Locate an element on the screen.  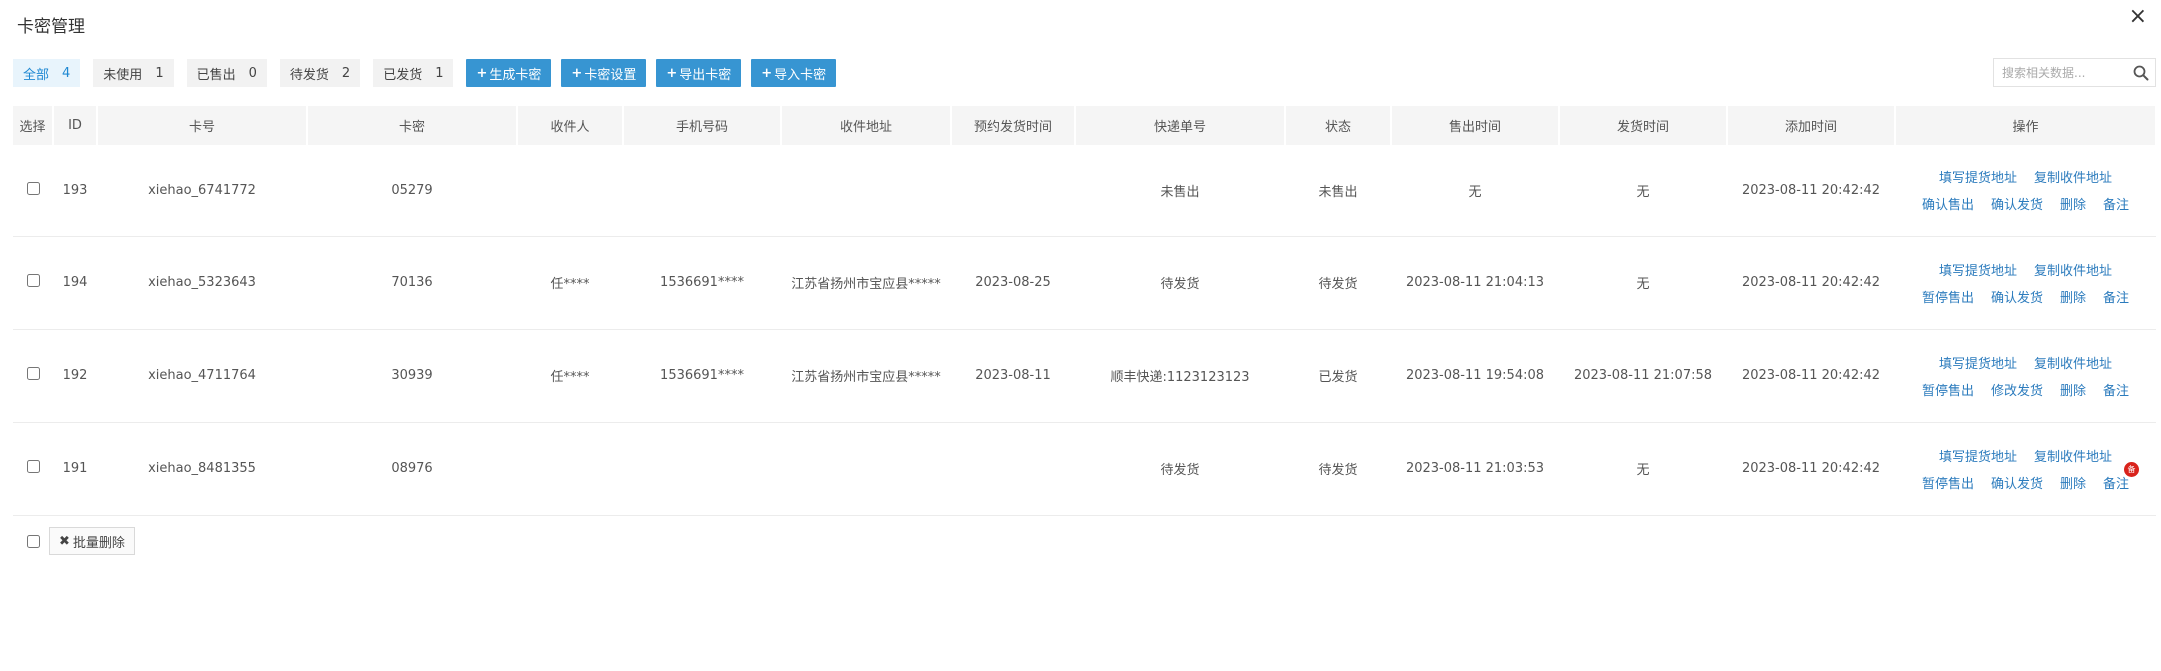
card-no-cell: xiehao_4711764 is located at coordinates (202, 376).